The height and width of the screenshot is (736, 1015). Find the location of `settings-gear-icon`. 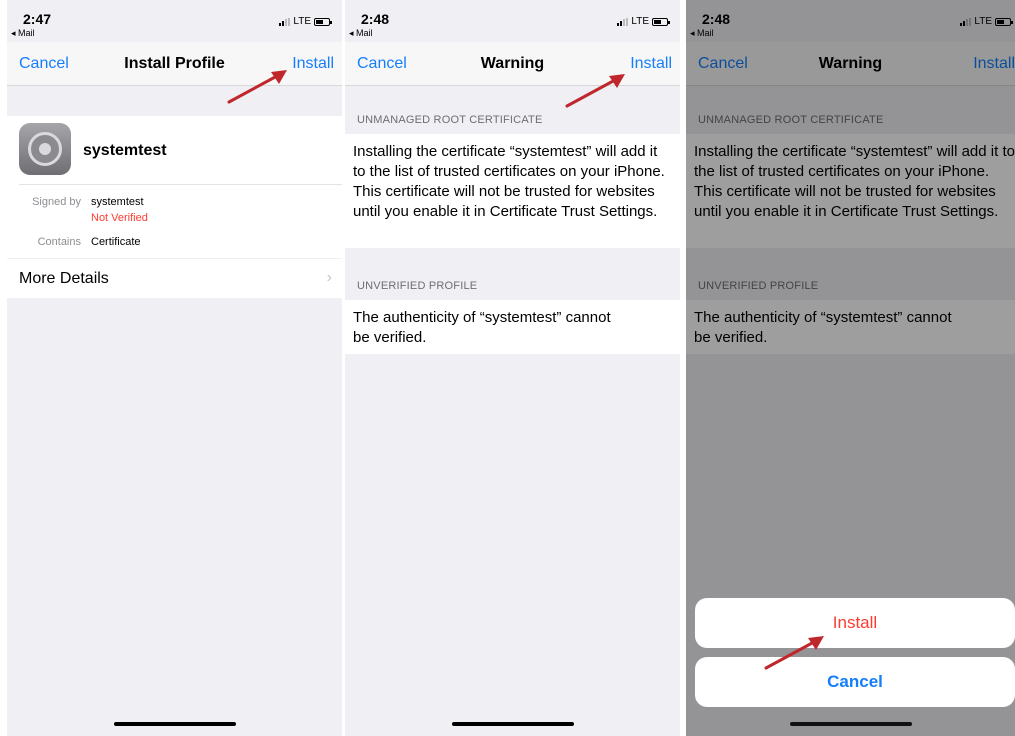

settings-gear-icon is located at coordinates (45, 149).